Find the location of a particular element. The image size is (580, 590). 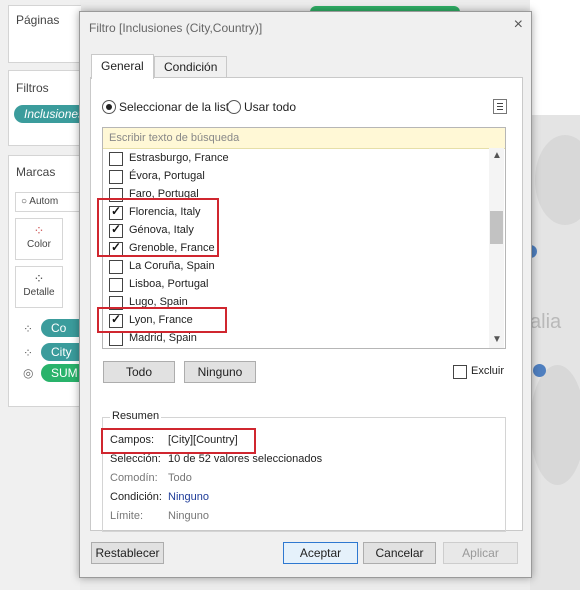

marks-title: Marcas is located at coordinates (36, 172).